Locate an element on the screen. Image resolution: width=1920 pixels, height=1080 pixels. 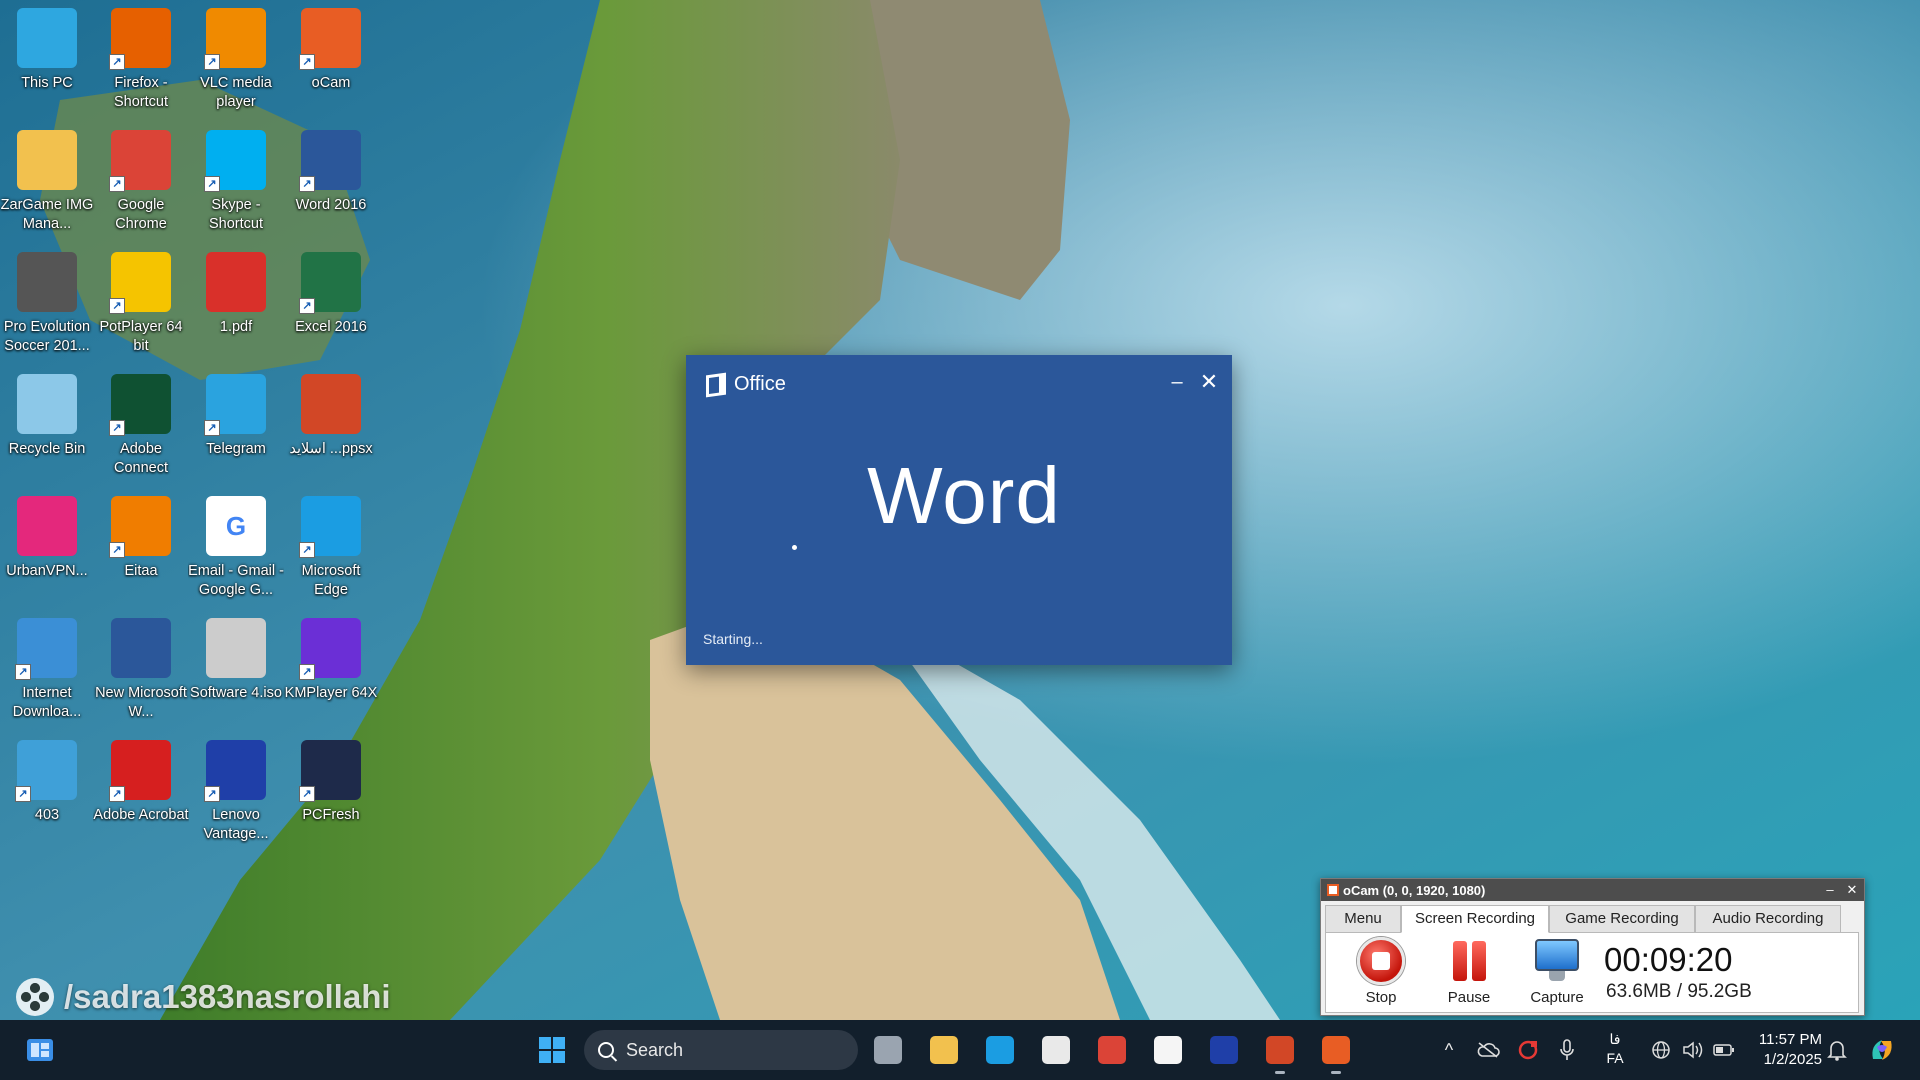
microphone-icon is located at coordinates (1567, 1049).